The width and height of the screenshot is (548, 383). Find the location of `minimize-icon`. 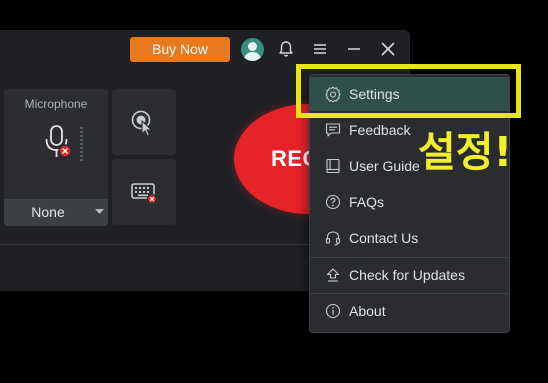

minimize-icon is located at coordinates (354, 49).